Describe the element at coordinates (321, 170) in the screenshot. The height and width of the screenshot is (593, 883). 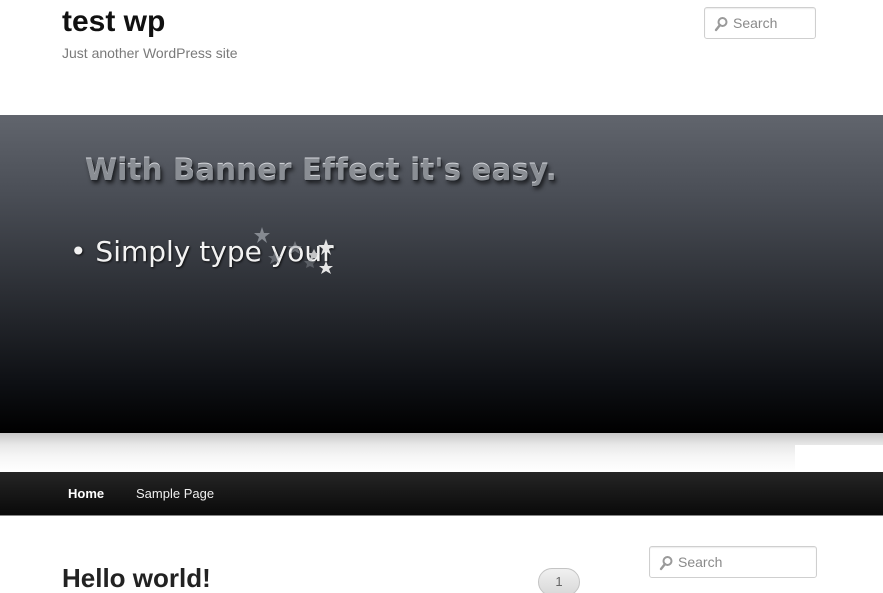
I see `banner-headline: With Banner Effect it's easy.` at that location.